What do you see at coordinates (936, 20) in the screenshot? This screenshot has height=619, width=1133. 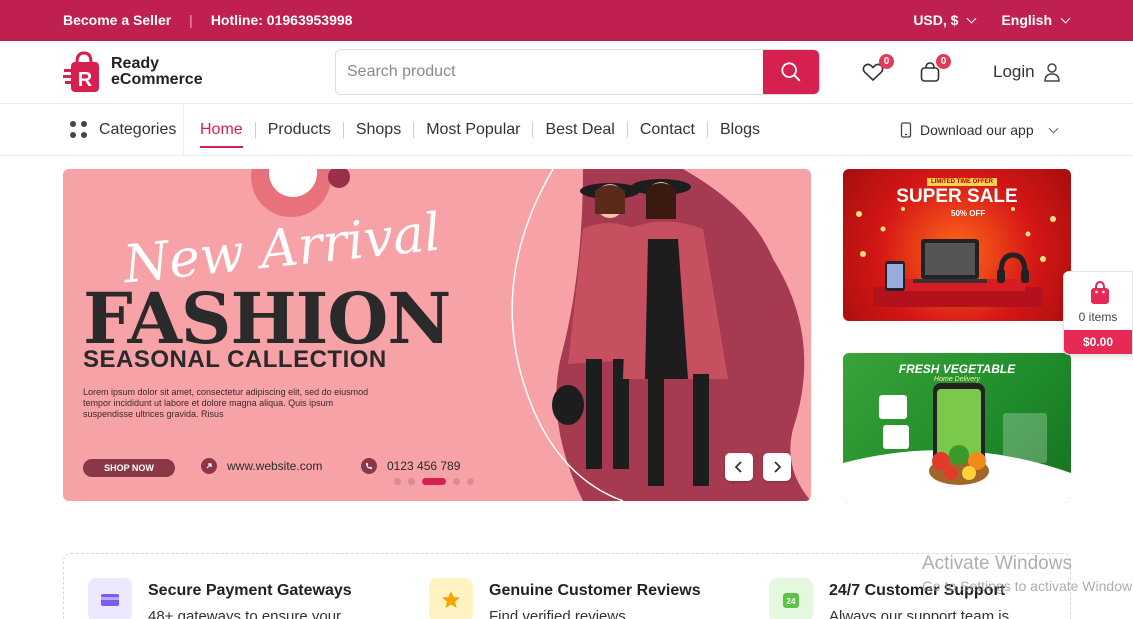 I see `currency-label: USD, $` at bounding box center [936, 20].